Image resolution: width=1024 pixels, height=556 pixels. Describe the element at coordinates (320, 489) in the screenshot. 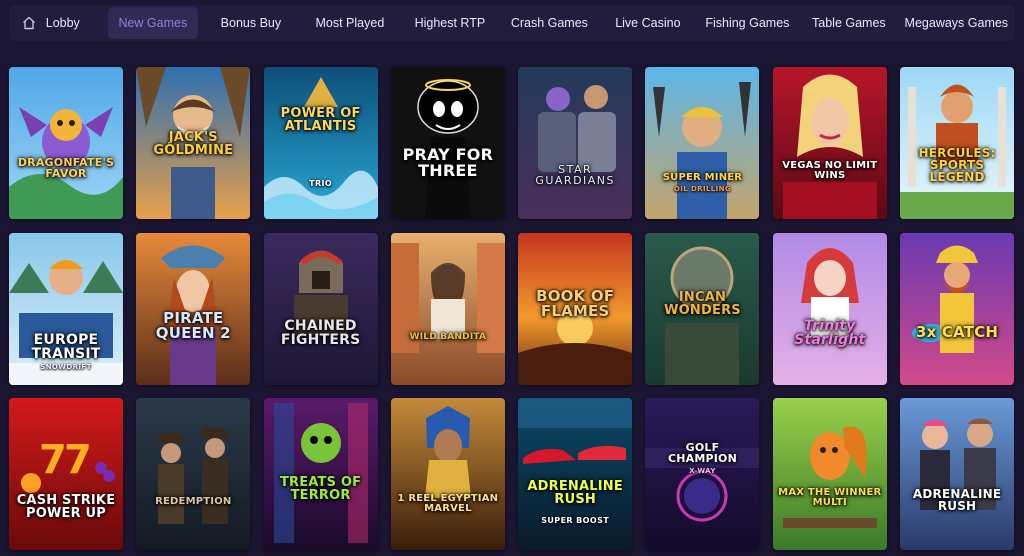

I see `game-title: TREATS OF TERROR` at that location.